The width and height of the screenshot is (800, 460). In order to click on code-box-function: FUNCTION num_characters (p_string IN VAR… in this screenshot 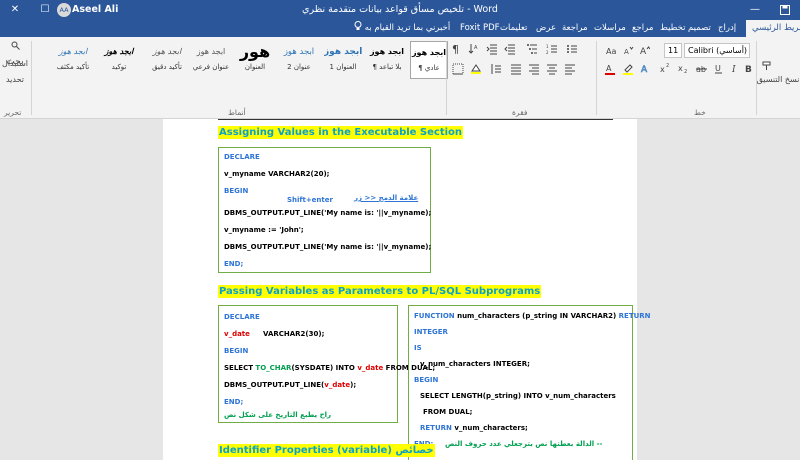, I will do `click(529, 382)`.